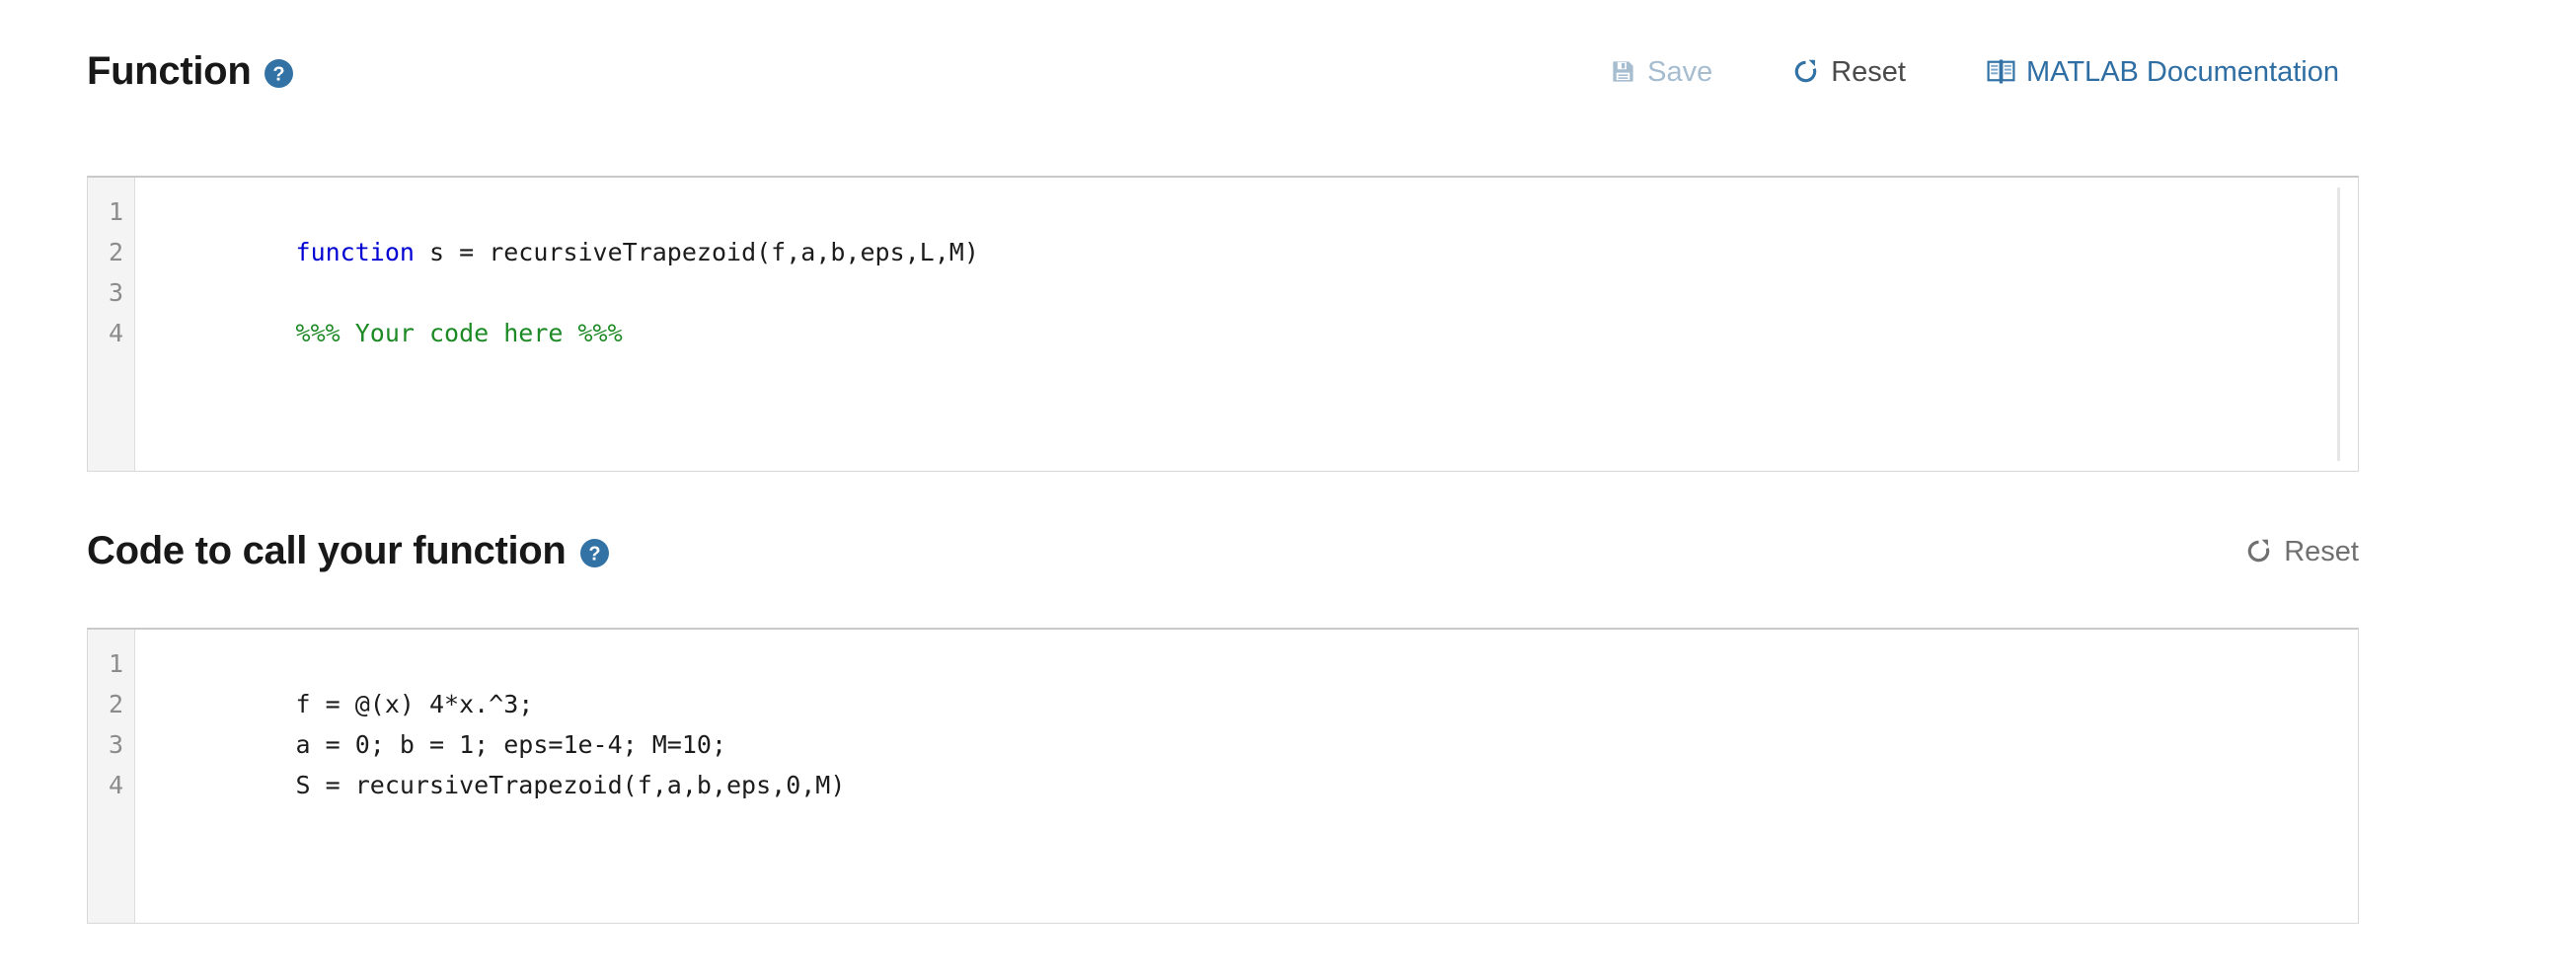 This screenshot has width=2576, height=979. What do you see at coordinates (1680, 71) in the screenshot?
I see `save-label: Save` at bounding box center [1680, 71].